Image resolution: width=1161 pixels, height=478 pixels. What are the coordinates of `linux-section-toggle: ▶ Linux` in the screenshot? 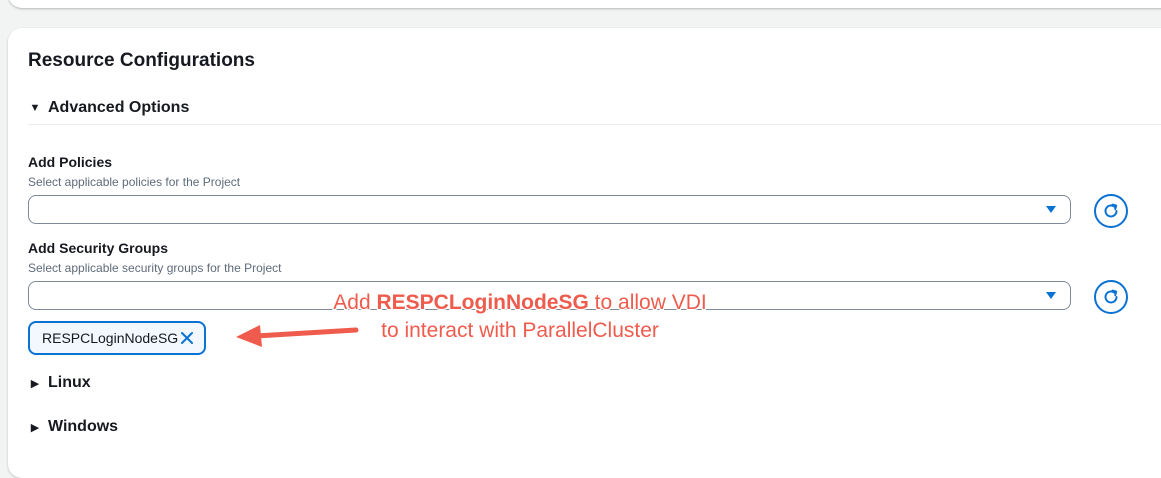 It's located at (59, 383).